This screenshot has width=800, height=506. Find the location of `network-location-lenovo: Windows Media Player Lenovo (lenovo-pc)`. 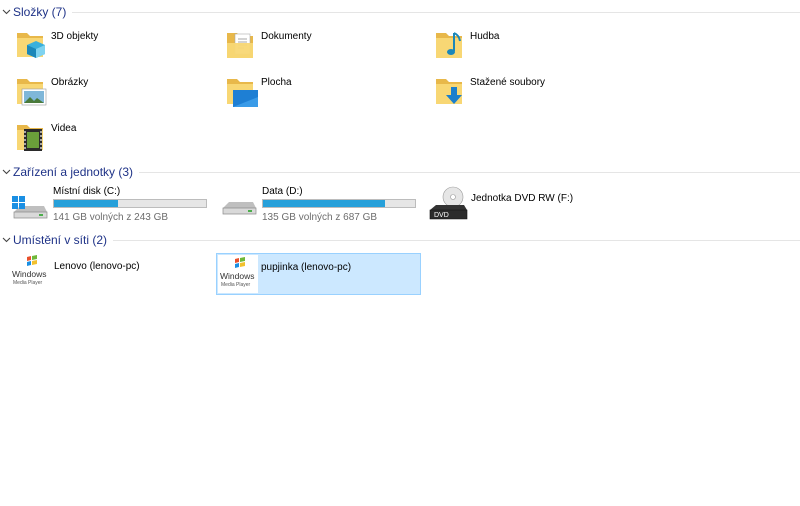

network-location-lenovo: Windows Media Player Lenovo (lenovo-pc) is located at coordinates (112, 274).